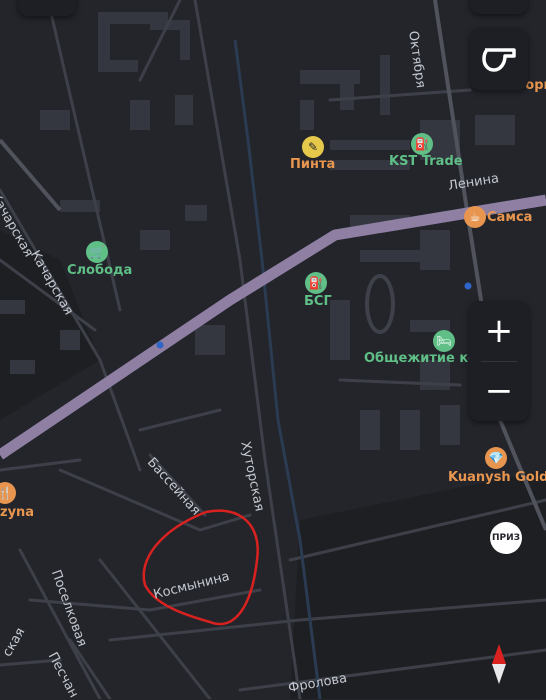  What do you see at coordinates (426, 161) in the screenshot?
I see `poi-kst-trade: KST Trade` at bounding box center [426, 161].